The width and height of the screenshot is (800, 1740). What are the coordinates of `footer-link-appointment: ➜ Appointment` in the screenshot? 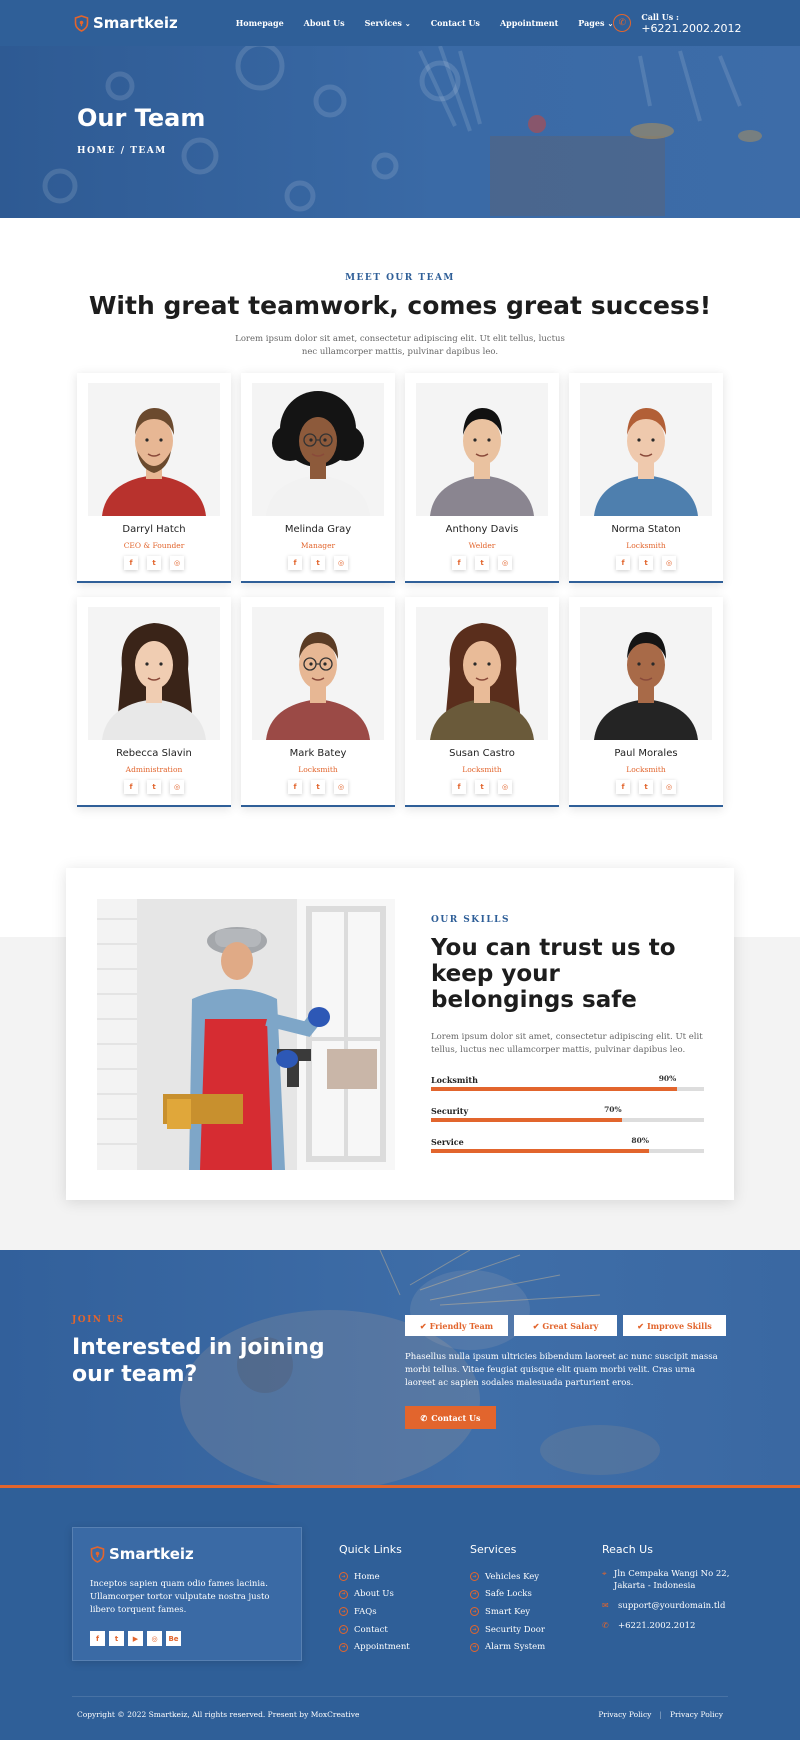 It's located at (374, 1647).